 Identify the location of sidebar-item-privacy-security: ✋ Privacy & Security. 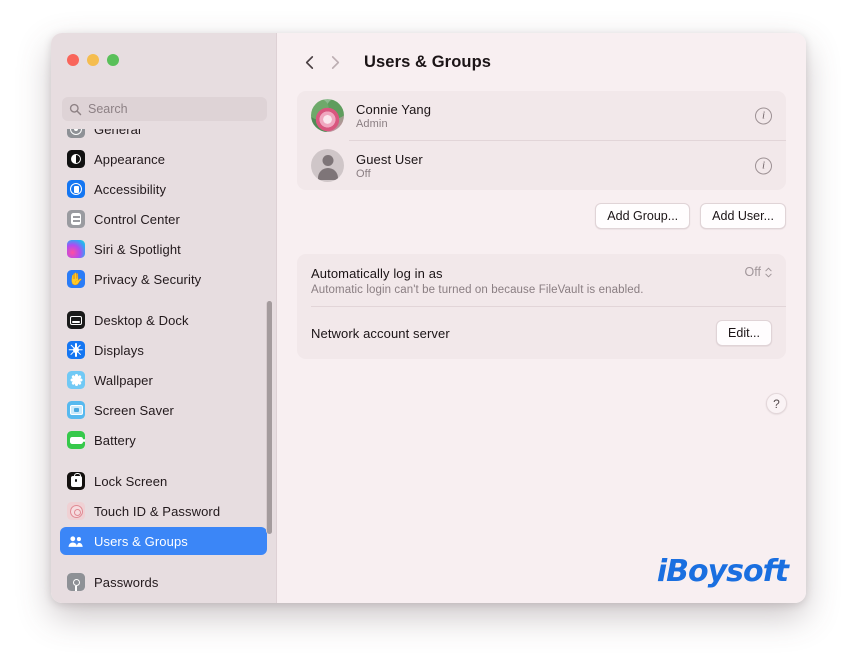
(163, 279).